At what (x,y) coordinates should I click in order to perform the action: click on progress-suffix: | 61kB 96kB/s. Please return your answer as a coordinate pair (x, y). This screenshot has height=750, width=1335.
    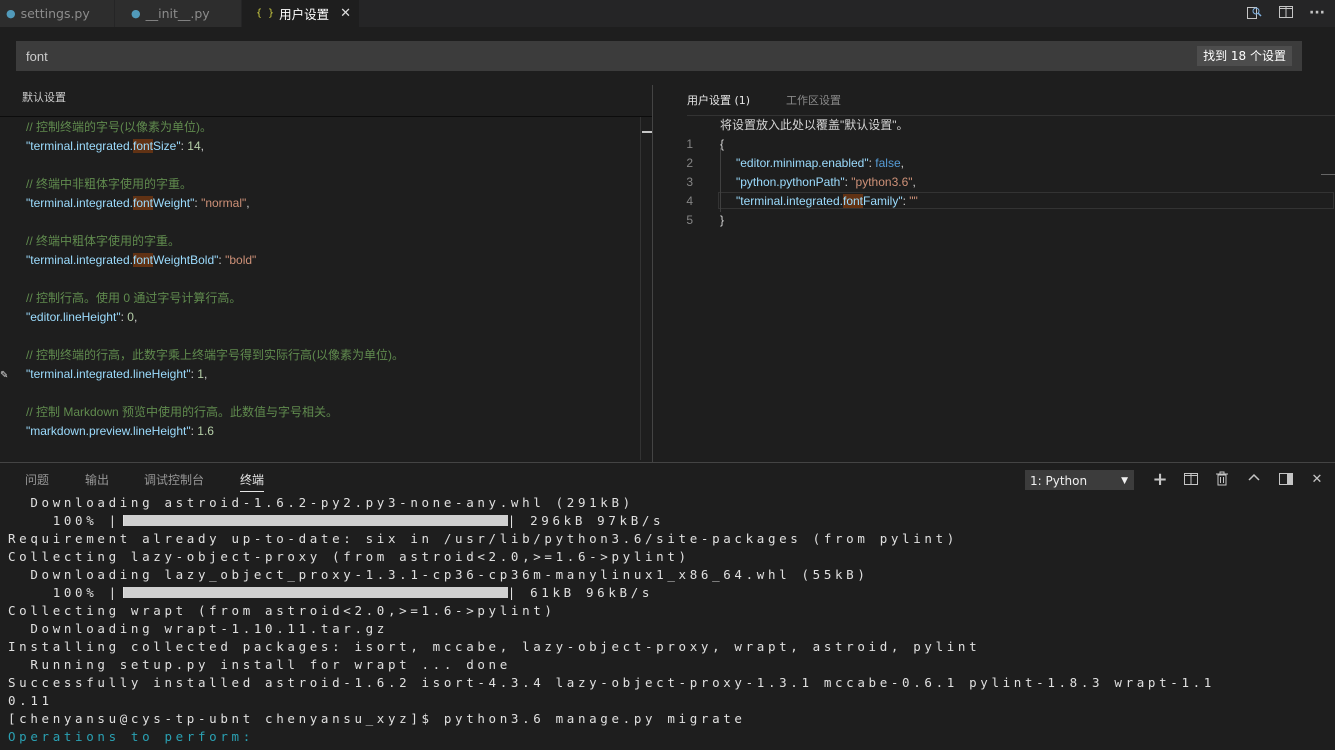
    Looking at the image, I should click on (580, 592).